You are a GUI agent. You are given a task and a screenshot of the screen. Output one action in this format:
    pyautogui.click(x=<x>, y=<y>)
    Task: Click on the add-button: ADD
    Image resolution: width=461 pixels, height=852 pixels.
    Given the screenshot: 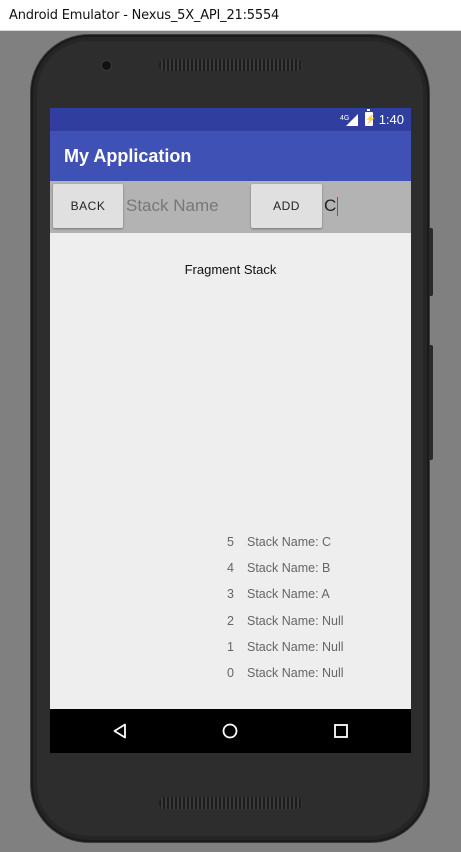 What is the action you would take?
    pyautogui.click(x=286, y=206)
    